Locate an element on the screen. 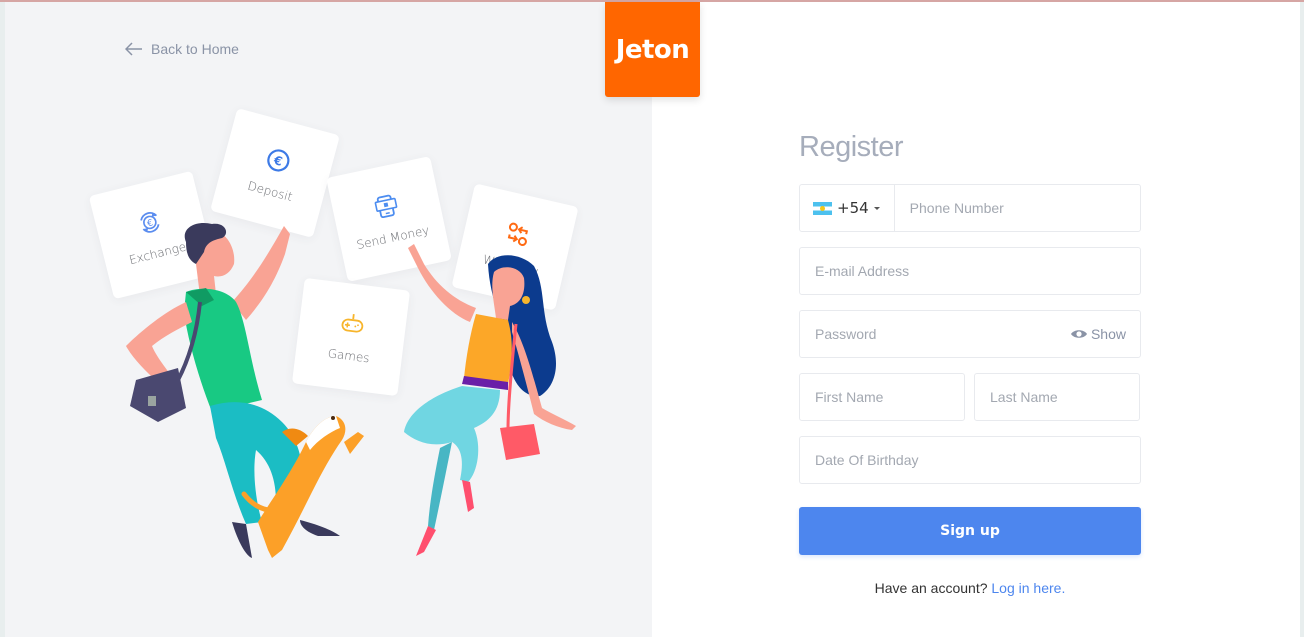 The width and height of the screenshot is (1304, 637). phone-field: +54 is located at coordinates (970, 208).